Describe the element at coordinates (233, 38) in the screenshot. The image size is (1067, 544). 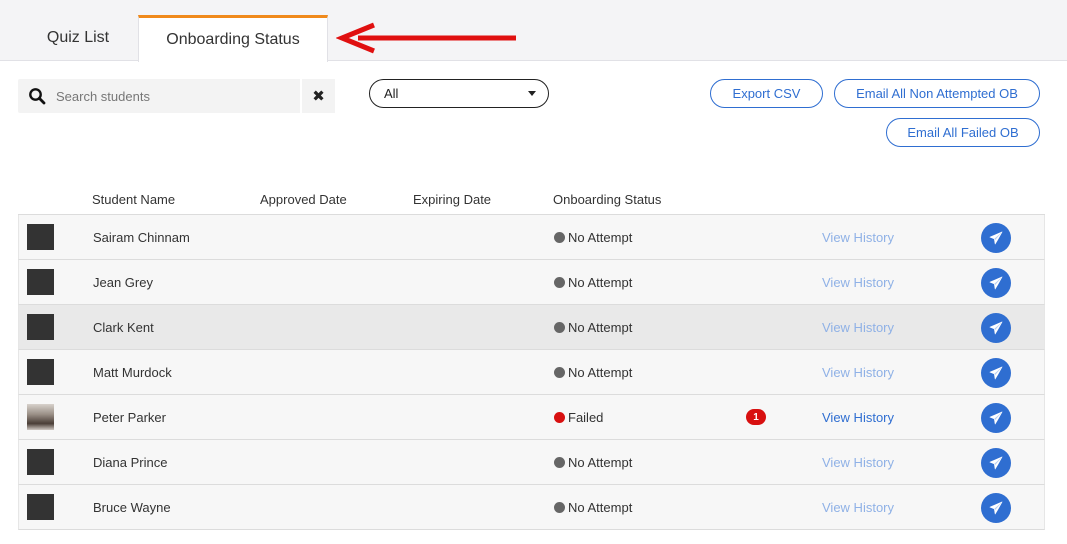
I see `tab-onboarding-status: Onboarding Status` at that location.